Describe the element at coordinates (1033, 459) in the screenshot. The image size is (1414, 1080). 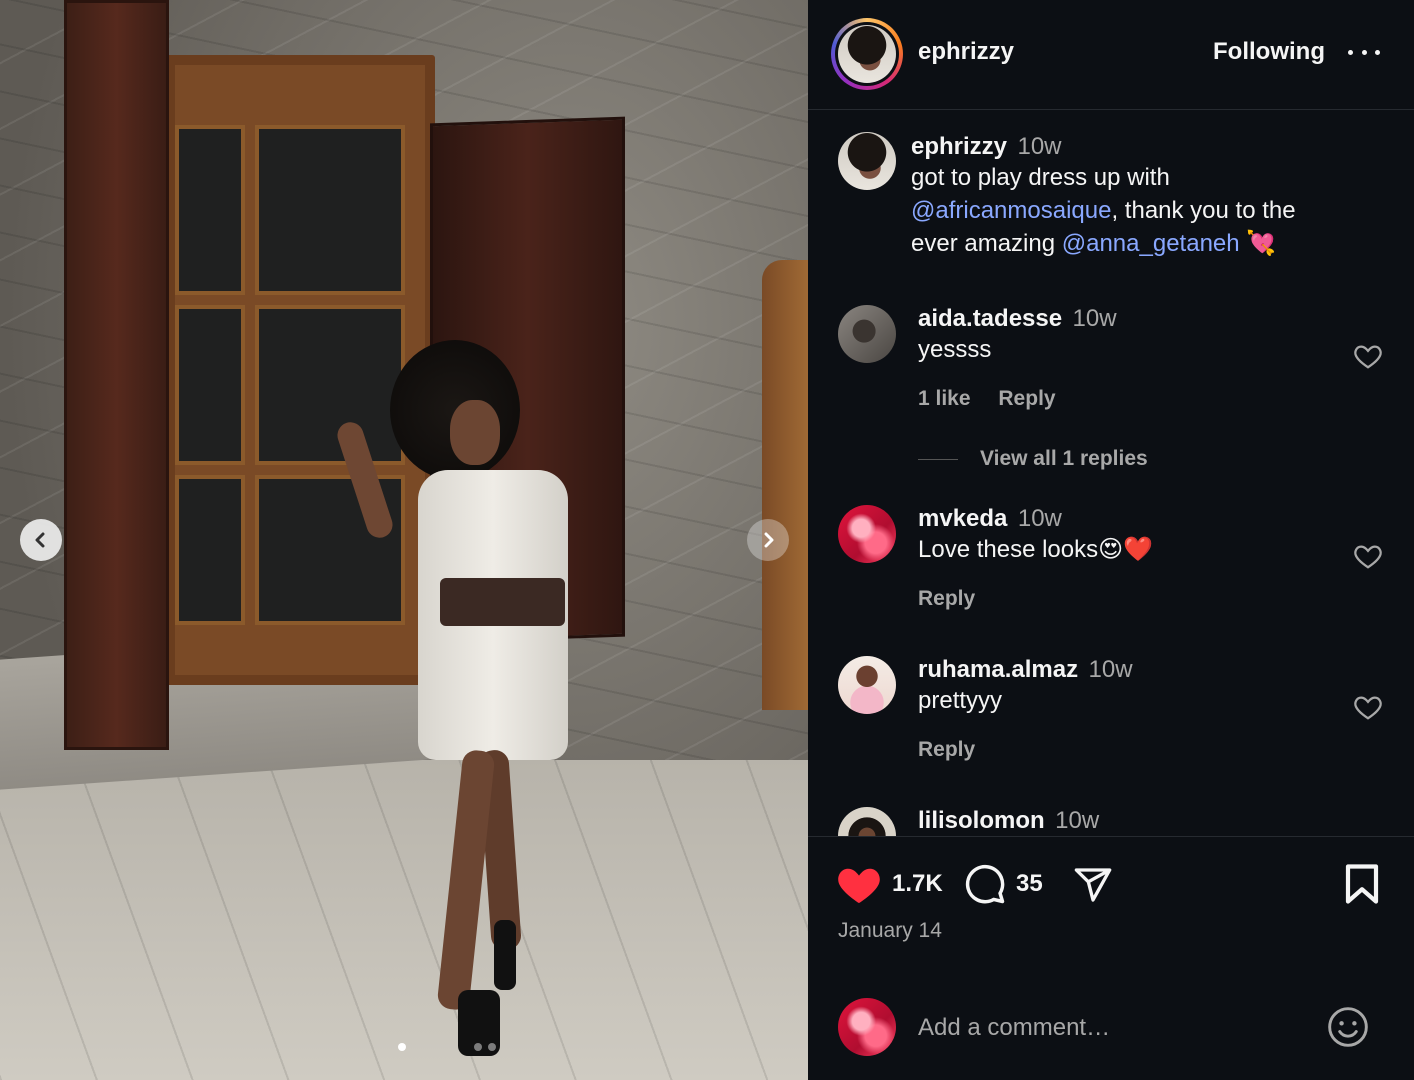
I see `view-replies-button: View all 1 replies` at that location.